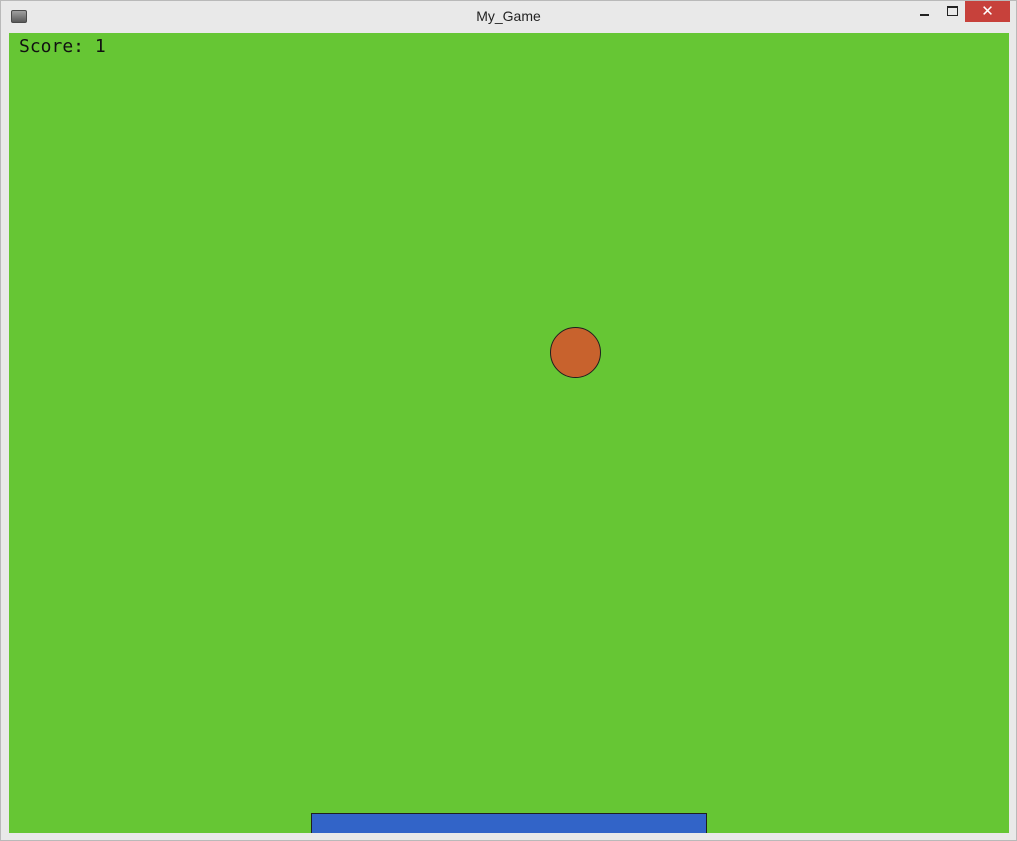 This screenshot has height=841, width=1017. I want to click on close-icon: ✕, so click(987, 11).